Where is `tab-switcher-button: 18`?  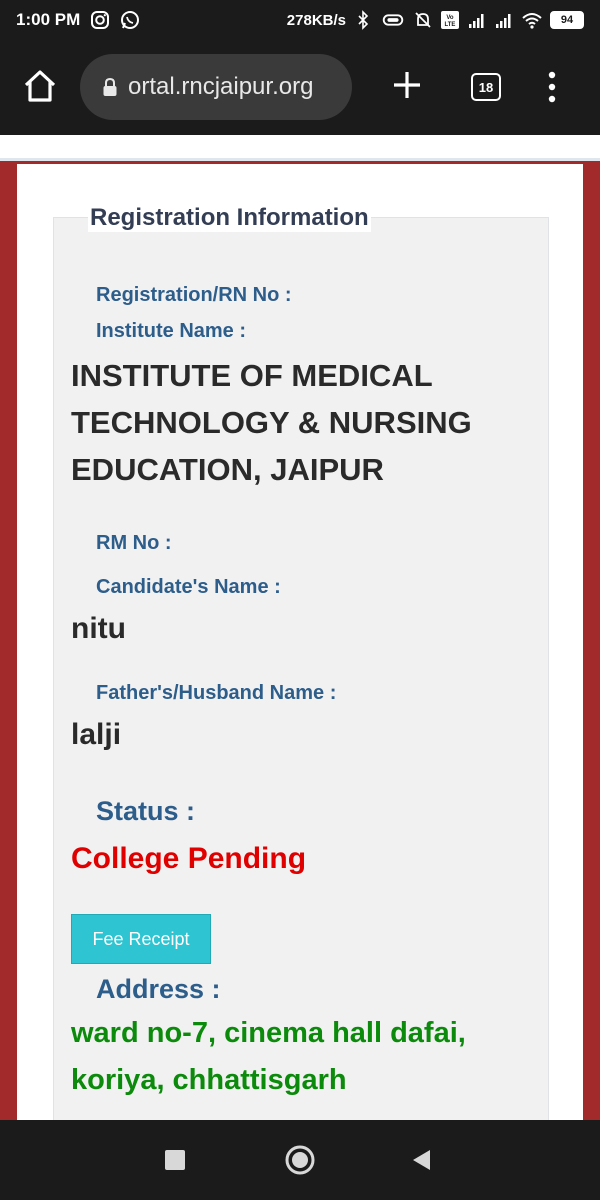 tab-switcher-button: 18 is located at coordinates (486, 87).